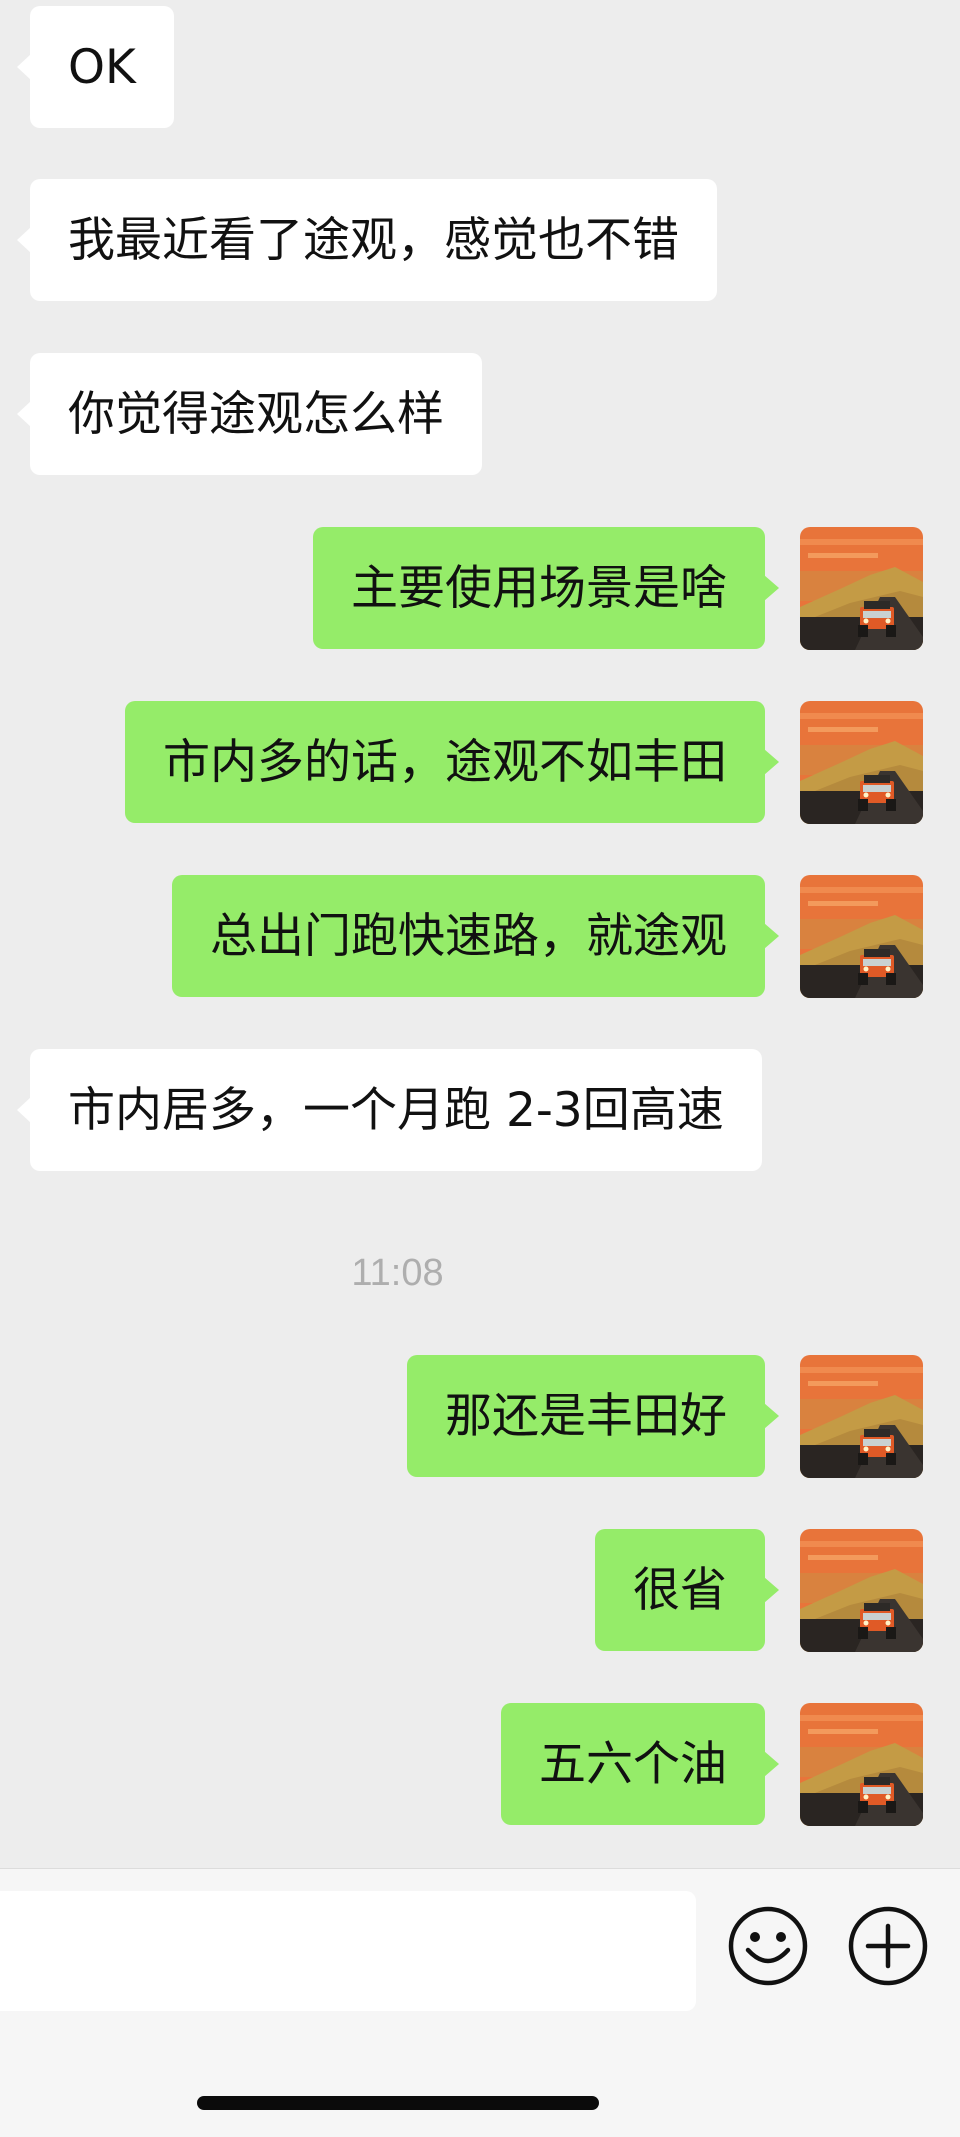 This screenshot has height=2137, width=960. I want to click on emoji-button, so click(768, 1946).